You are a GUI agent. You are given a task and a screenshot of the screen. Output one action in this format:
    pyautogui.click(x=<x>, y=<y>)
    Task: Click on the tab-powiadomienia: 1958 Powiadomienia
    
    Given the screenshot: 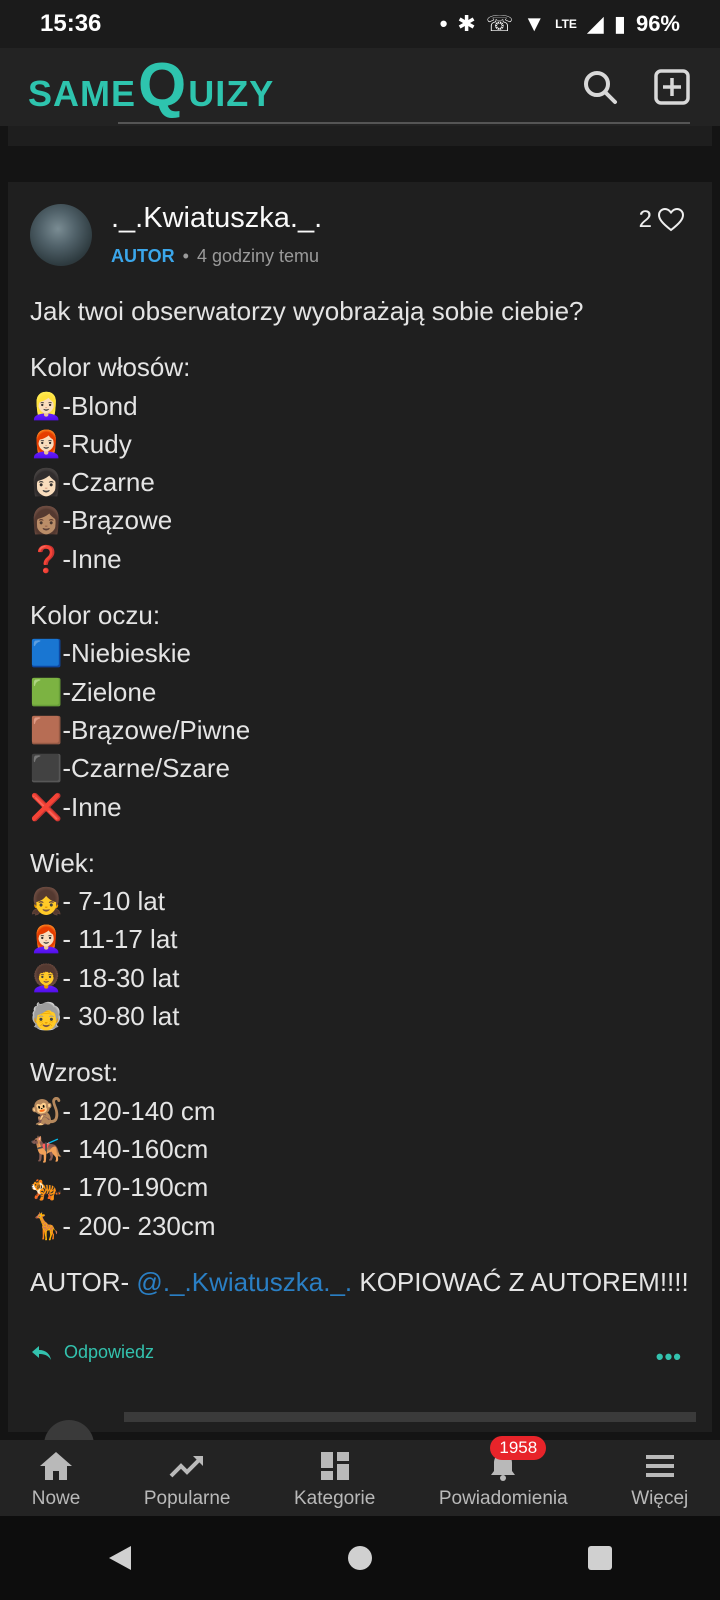 What is the action you would take?
    pyautogui.click(x=503, y=1476)
    